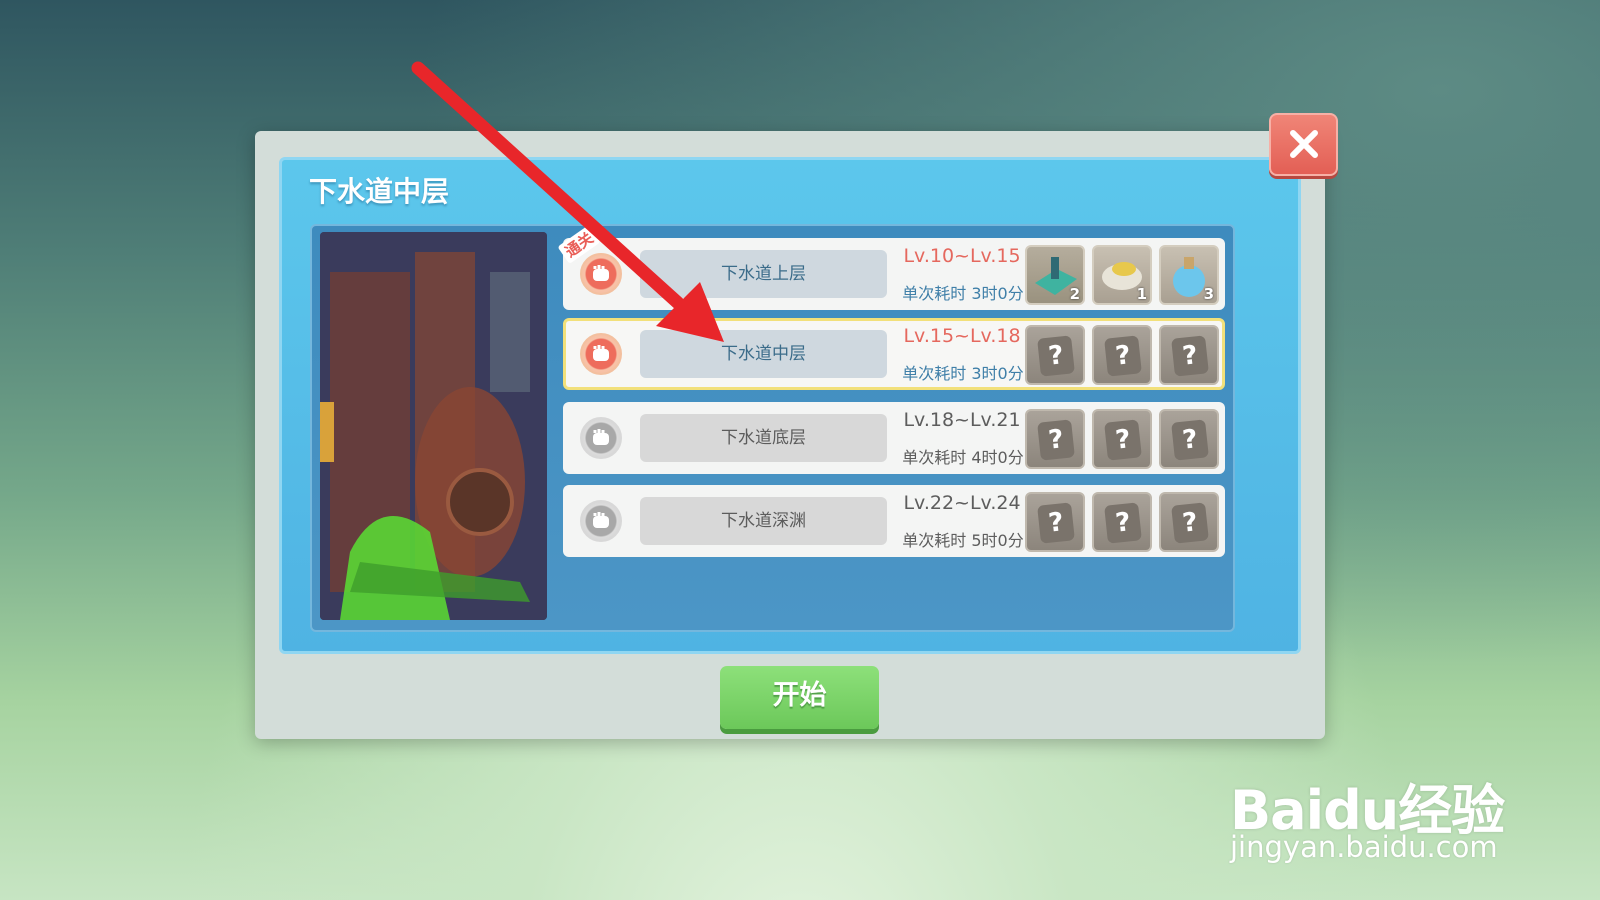 The width and height of the screenshot is (1600, 900). Describe the element at coordinates (1364, 847) in the screenshot. I see `watermark-url: jingyan.baidu.com` at that location.